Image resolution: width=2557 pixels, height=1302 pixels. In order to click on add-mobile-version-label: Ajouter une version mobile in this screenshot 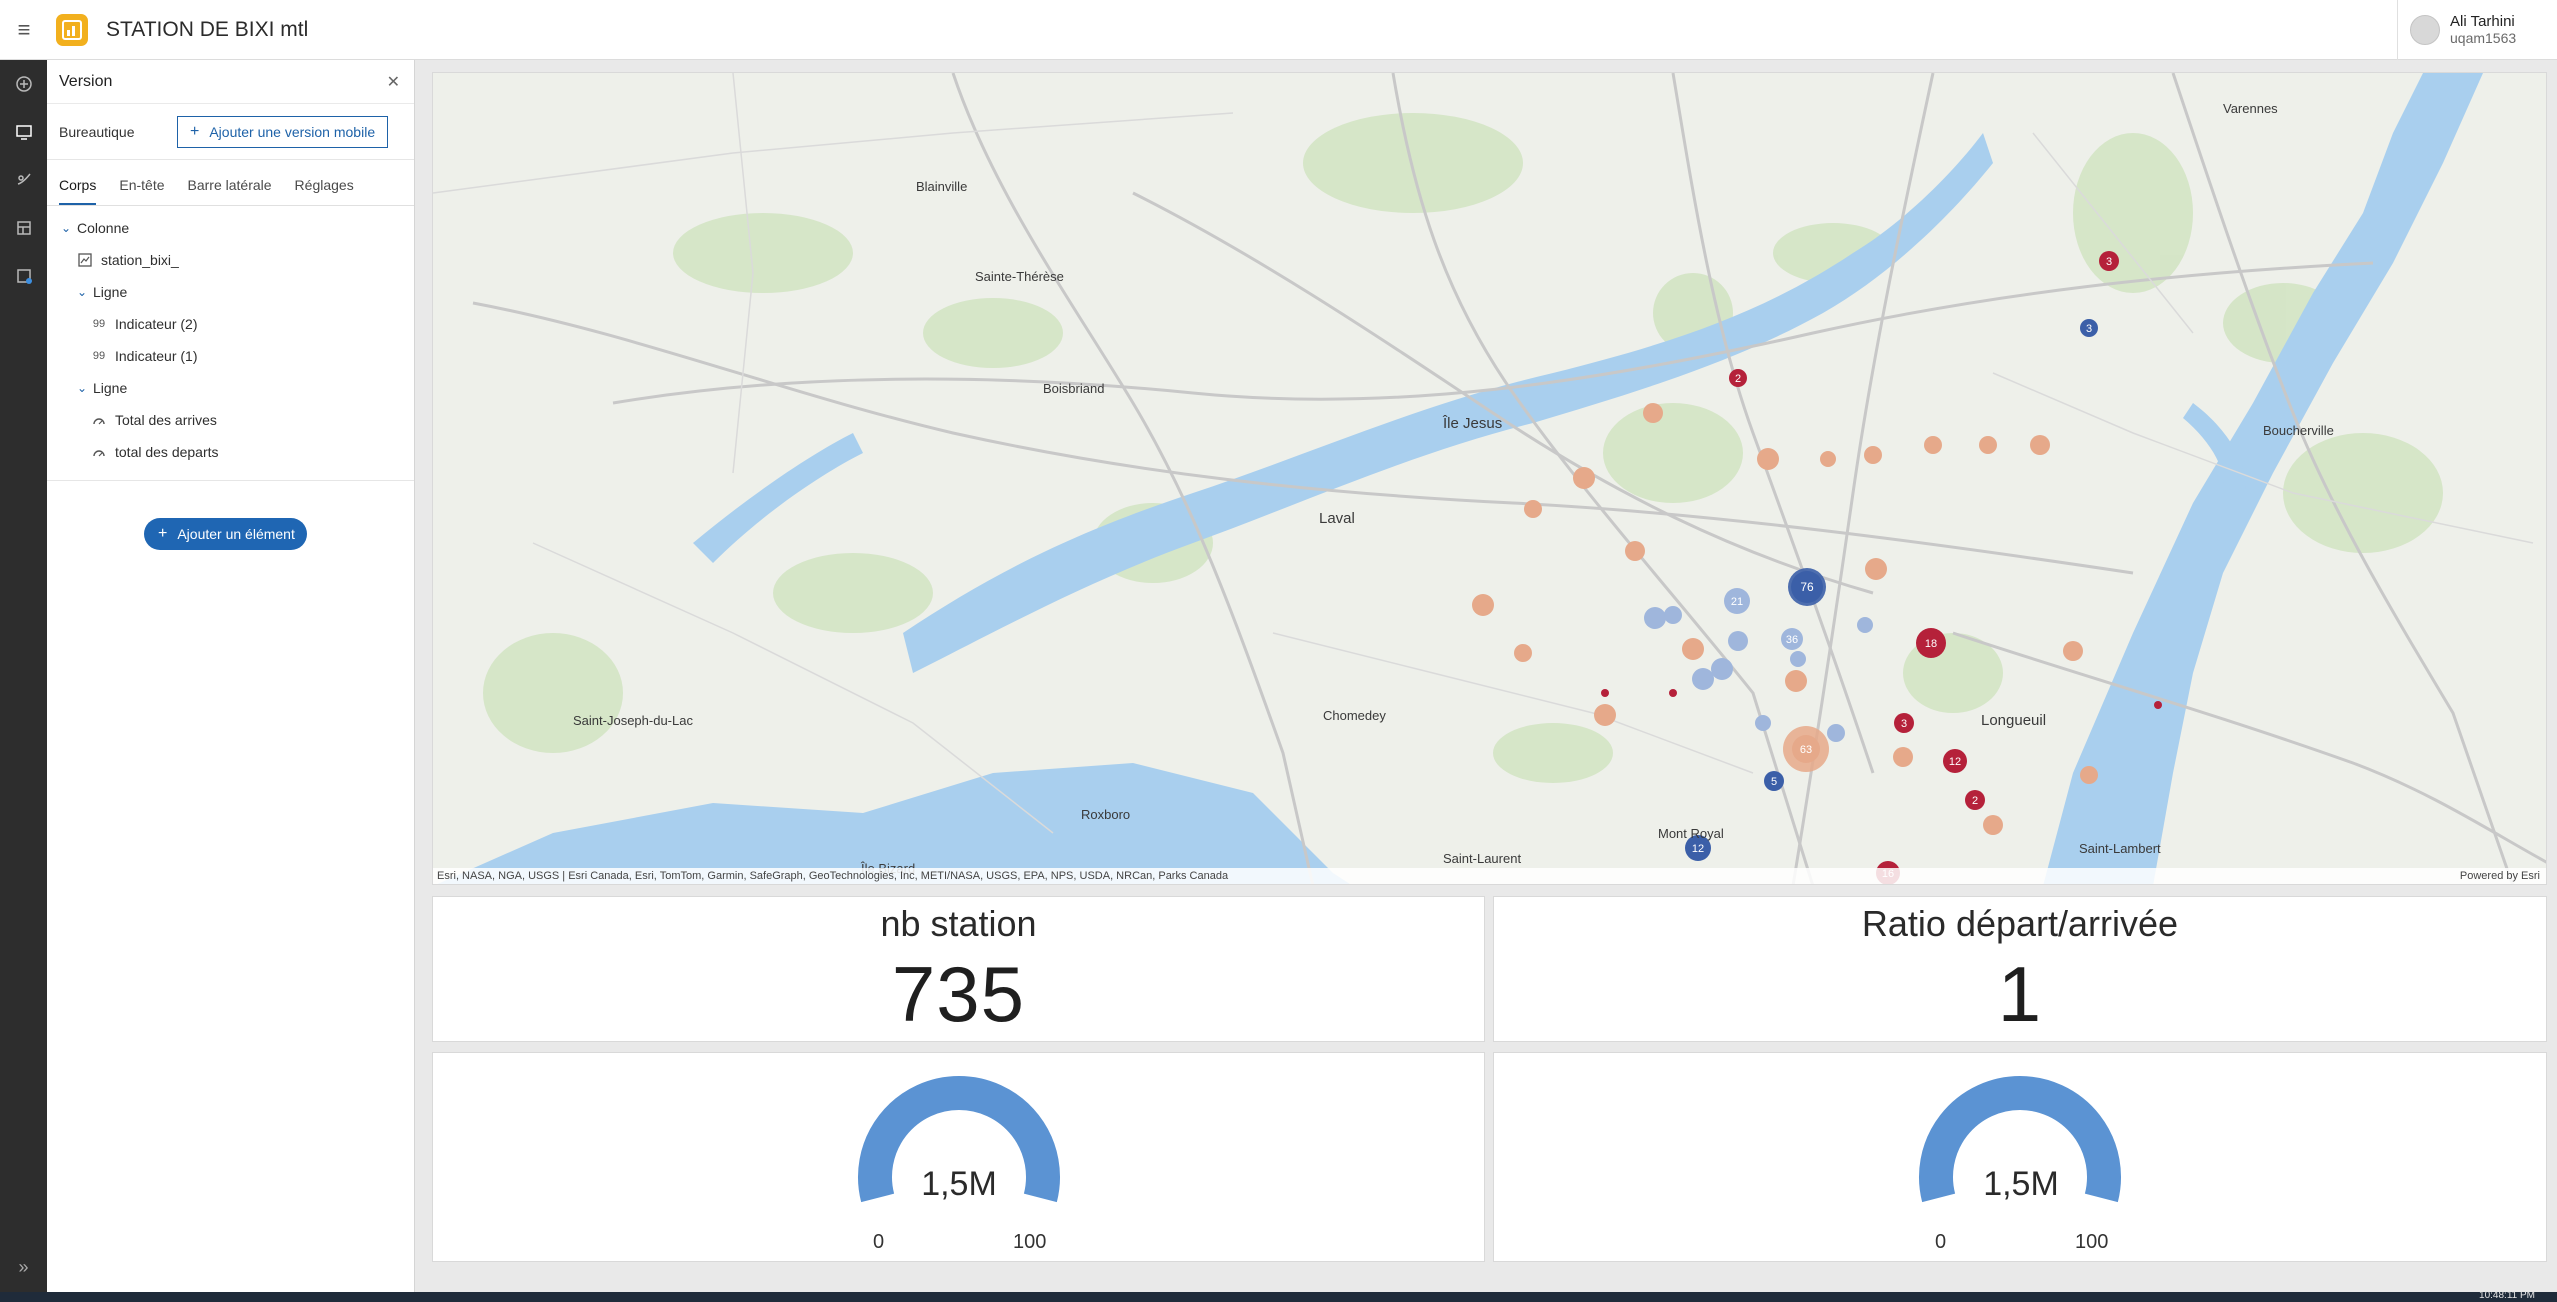, I will do `click(292, 131)`.